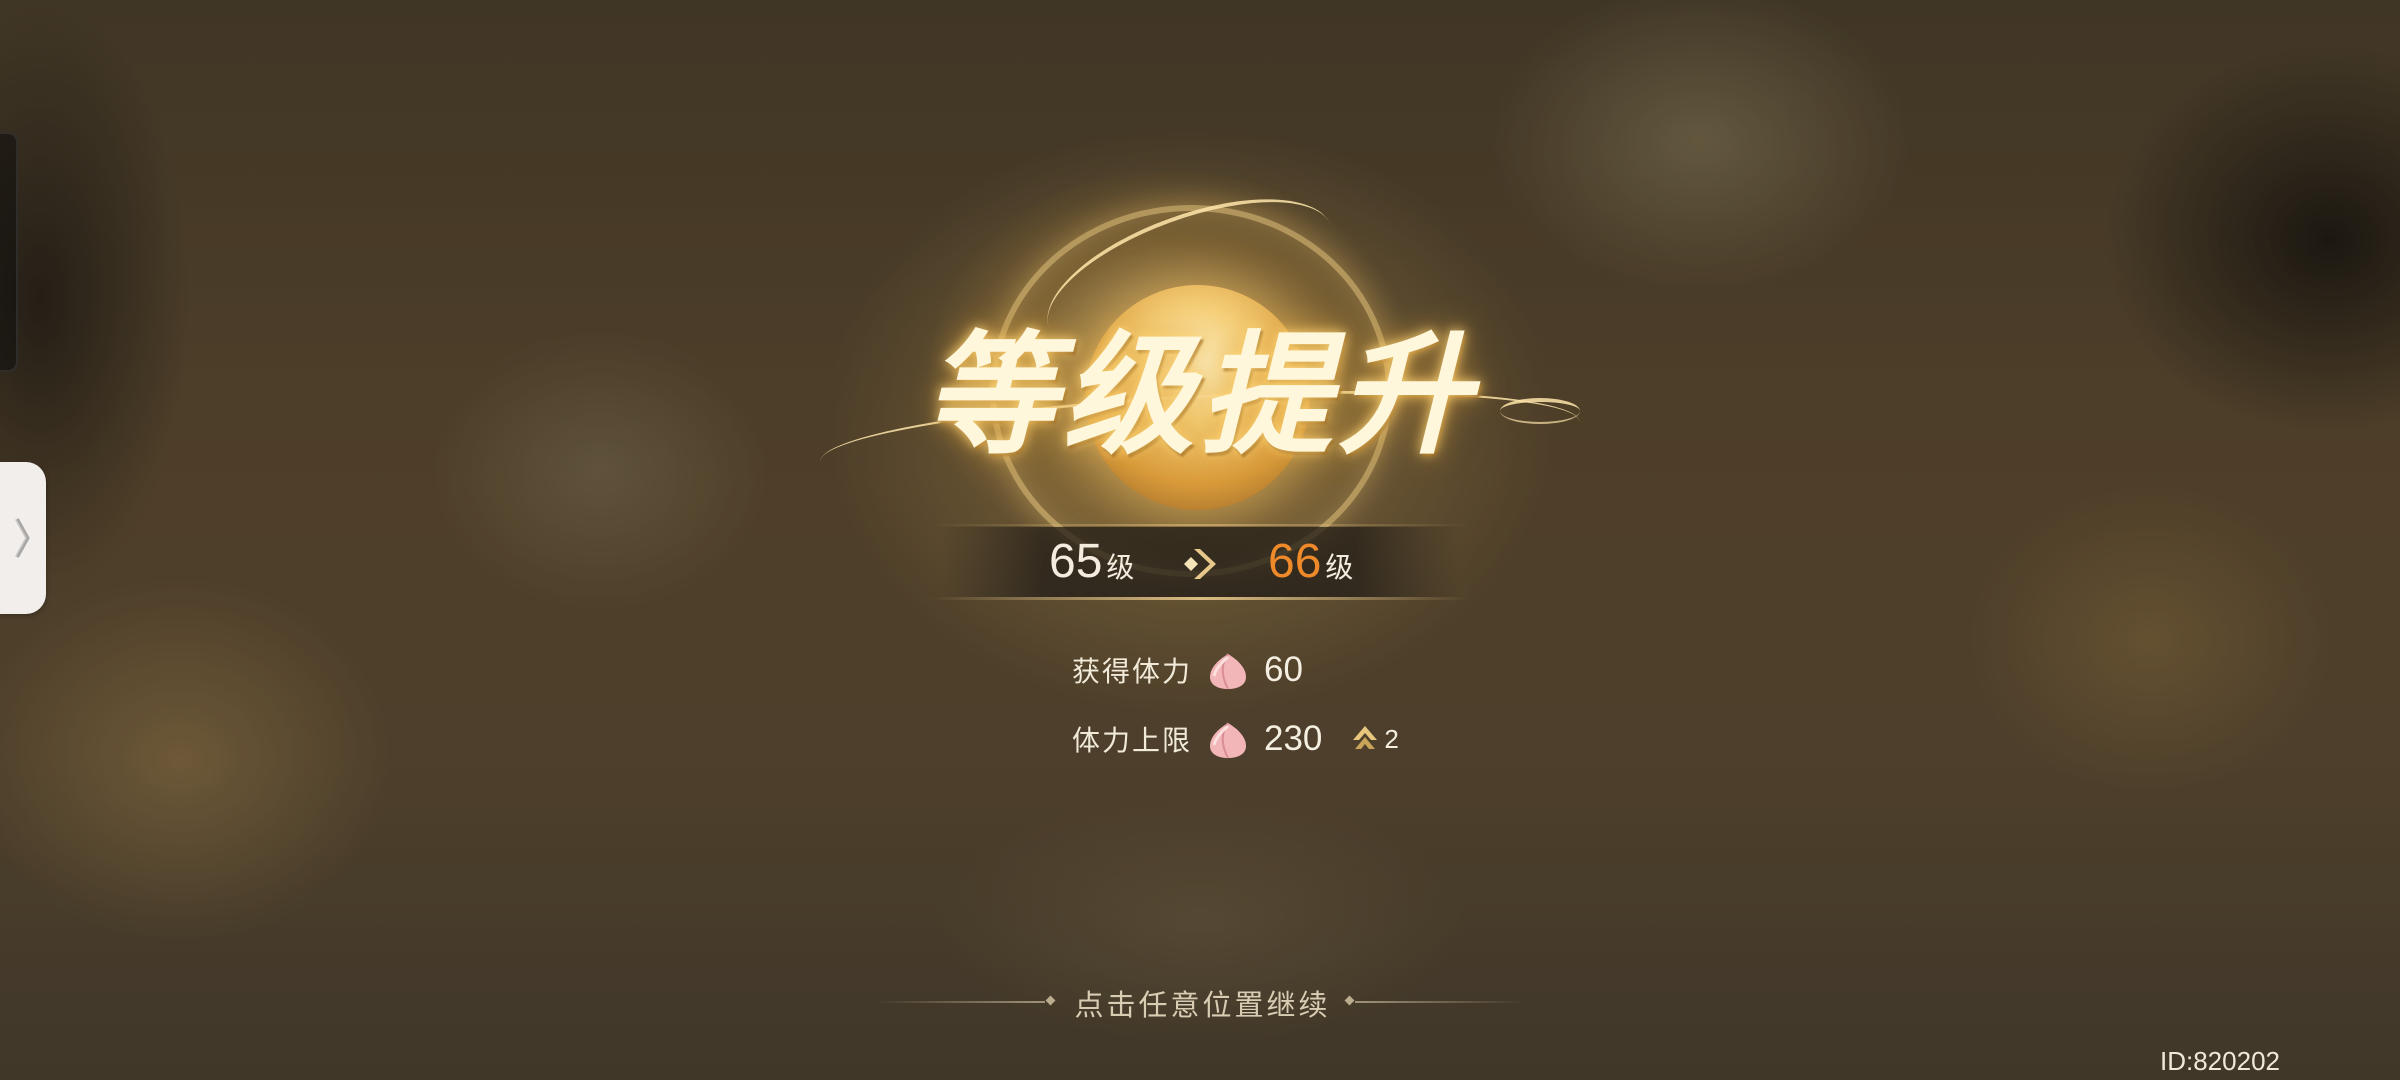 The image size is (2400, 1080). What do you see at coordinates (1540, 411) in the screenshot?
I see `swirl-stroke` at bounding box center [1540, 411].